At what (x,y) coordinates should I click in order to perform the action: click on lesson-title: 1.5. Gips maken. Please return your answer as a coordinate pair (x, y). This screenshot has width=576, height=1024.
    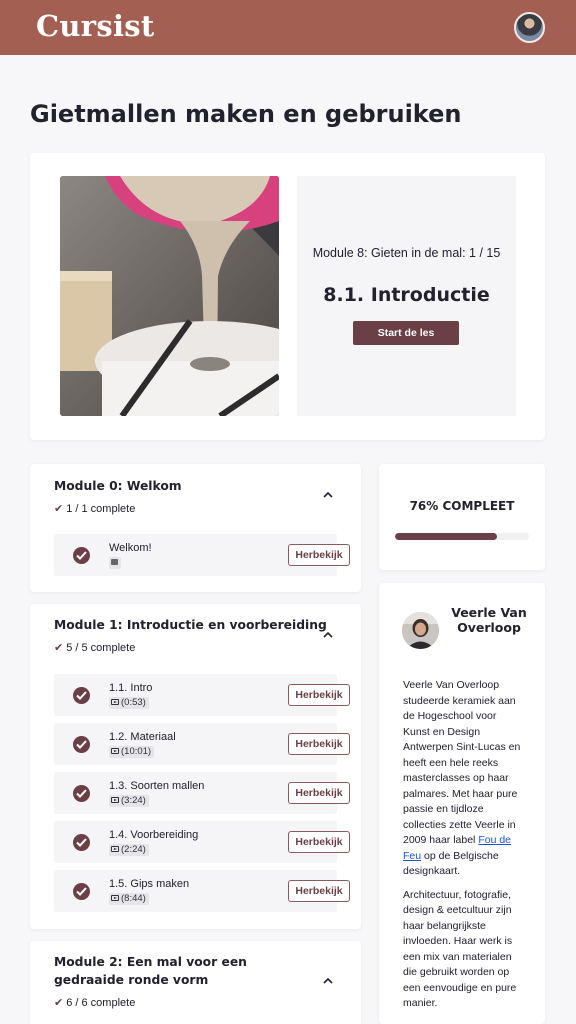
    Looking at the image, I should click on (149, 884).